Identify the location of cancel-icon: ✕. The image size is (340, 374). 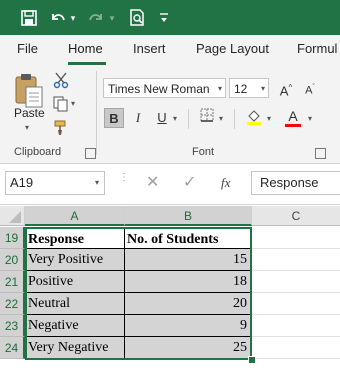
(154, 183).